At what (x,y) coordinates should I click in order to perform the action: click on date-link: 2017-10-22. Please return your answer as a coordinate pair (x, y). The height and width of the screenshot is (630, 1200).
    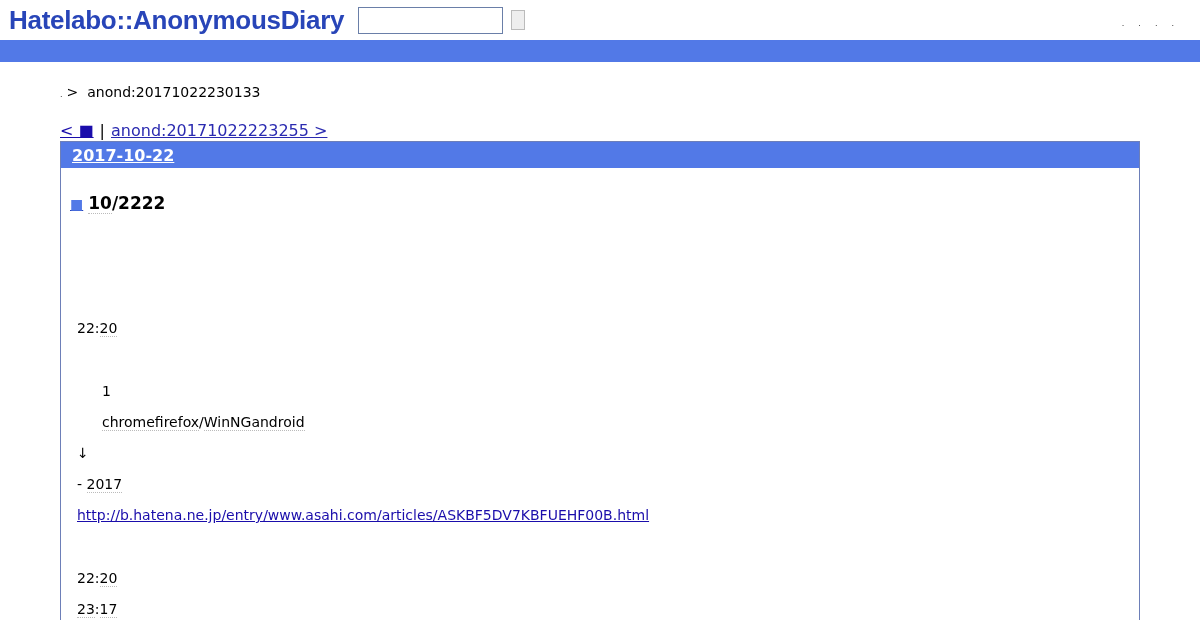
    Looking at the image, I should click on (123, 155).